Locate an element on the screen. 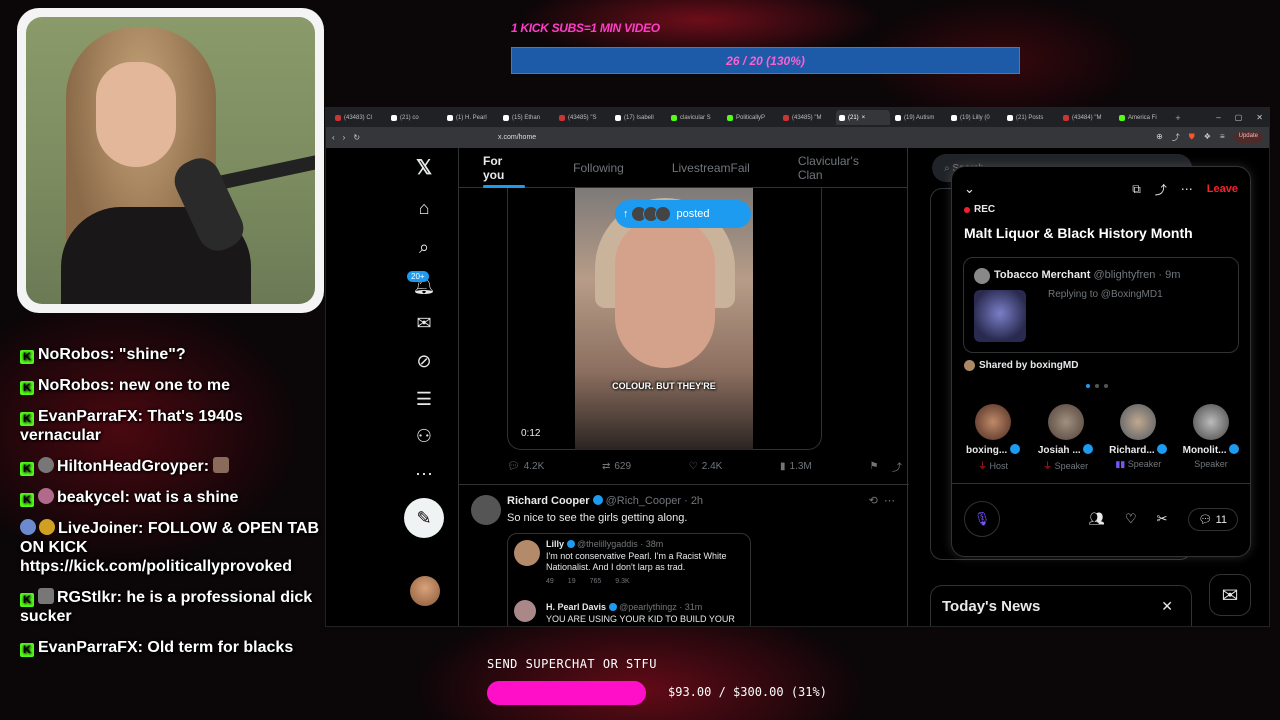 The width and height of the screenshot is (1280, 720). views-button: ▮ 1.3M is located at coordinates (796, 466).